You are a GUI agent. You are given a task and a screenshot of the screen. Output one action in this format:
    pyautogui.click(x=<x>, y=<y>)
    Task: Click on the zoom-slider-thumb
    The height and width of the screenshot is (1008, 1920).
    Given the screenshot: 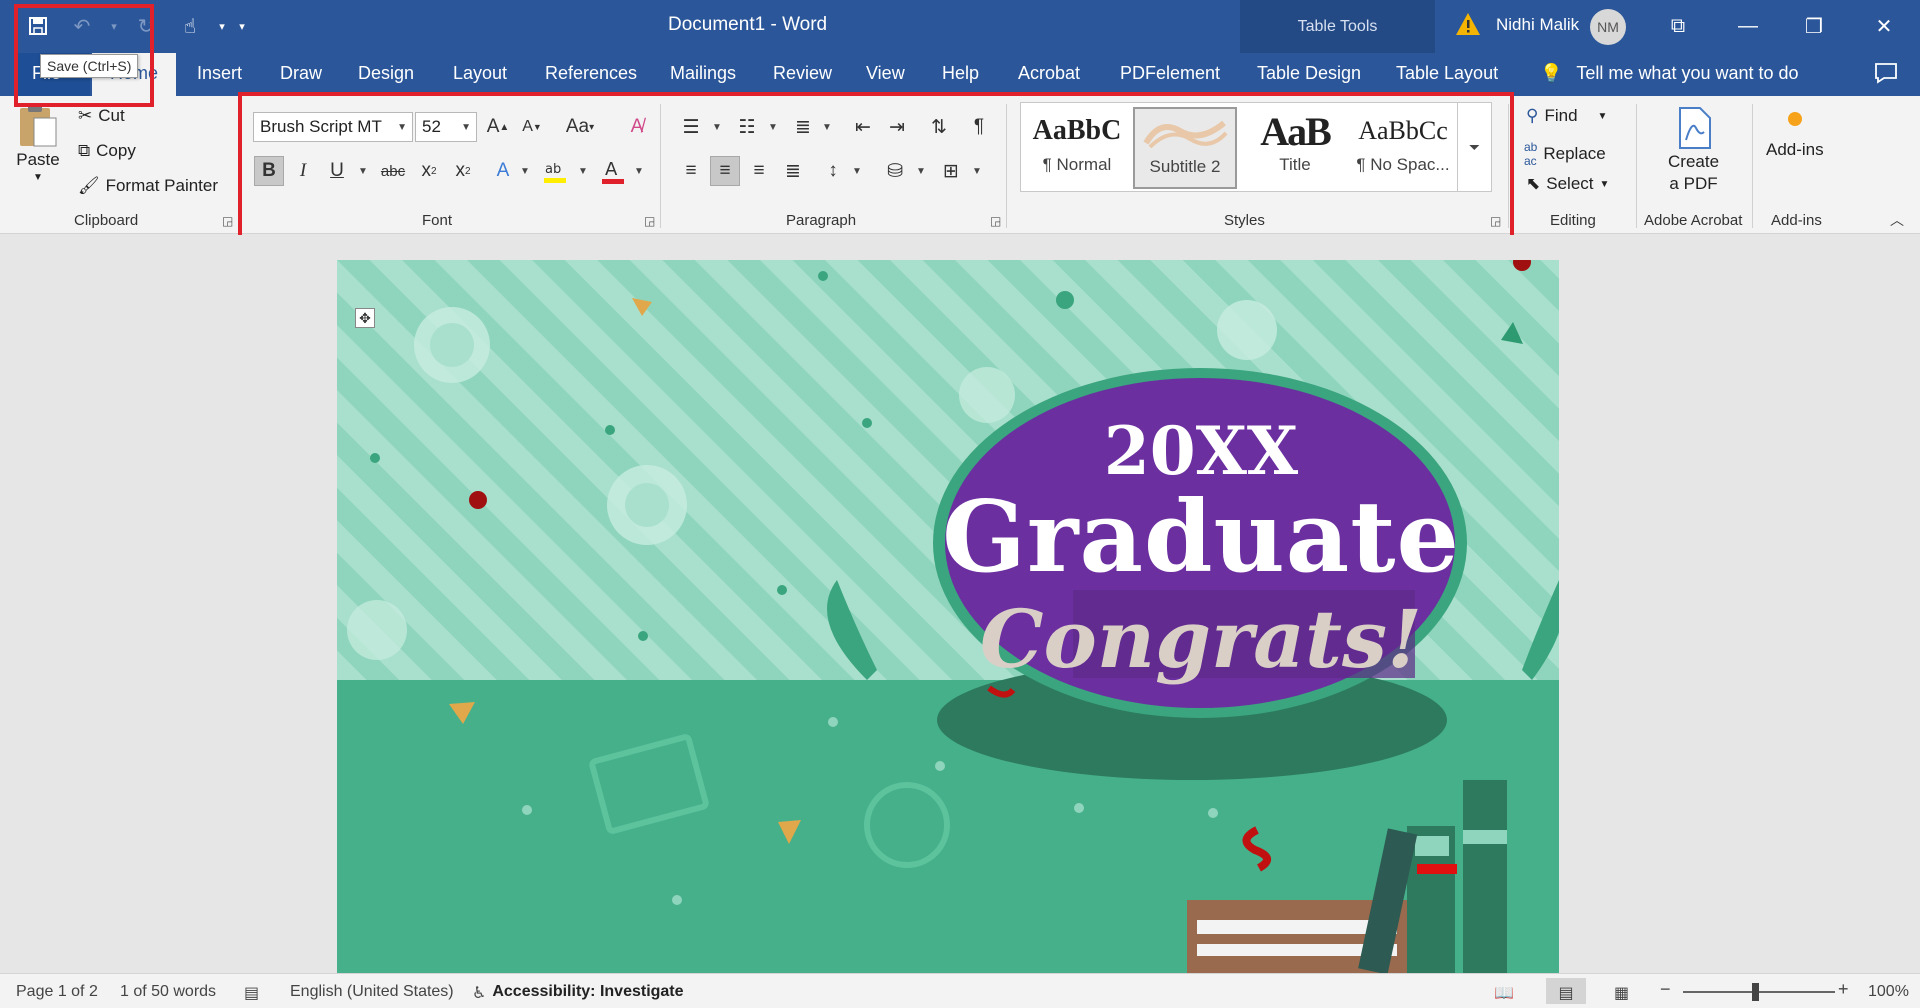 What is the action you would take?
    pyautogui.click(x=1755, y=992)
    